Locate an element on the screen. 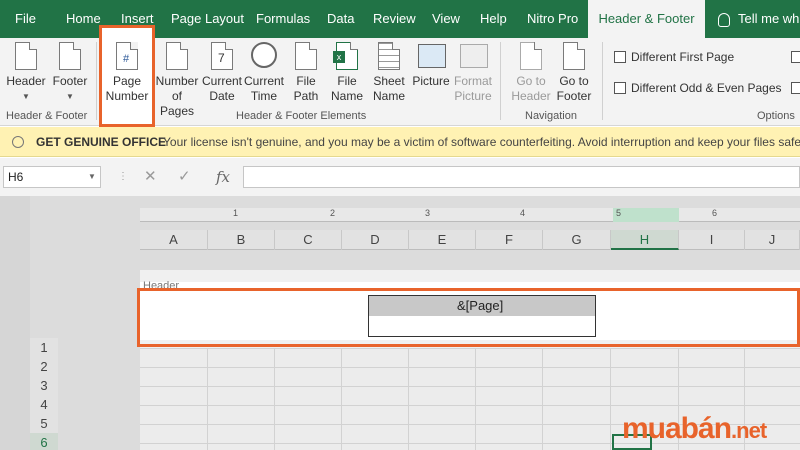  scale-with-document-checkbox is located at coordinates (795, 57).